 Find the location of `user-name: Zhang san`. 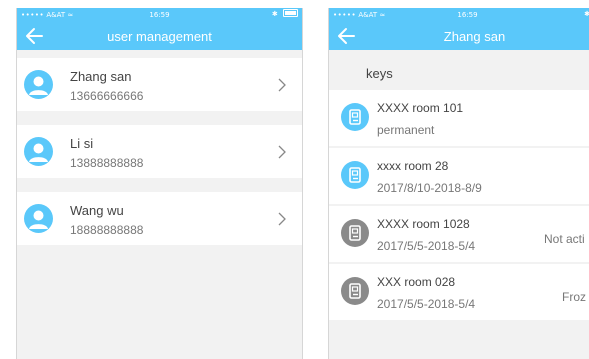

user-name: Zhang san is located at coordinates (101, 76).